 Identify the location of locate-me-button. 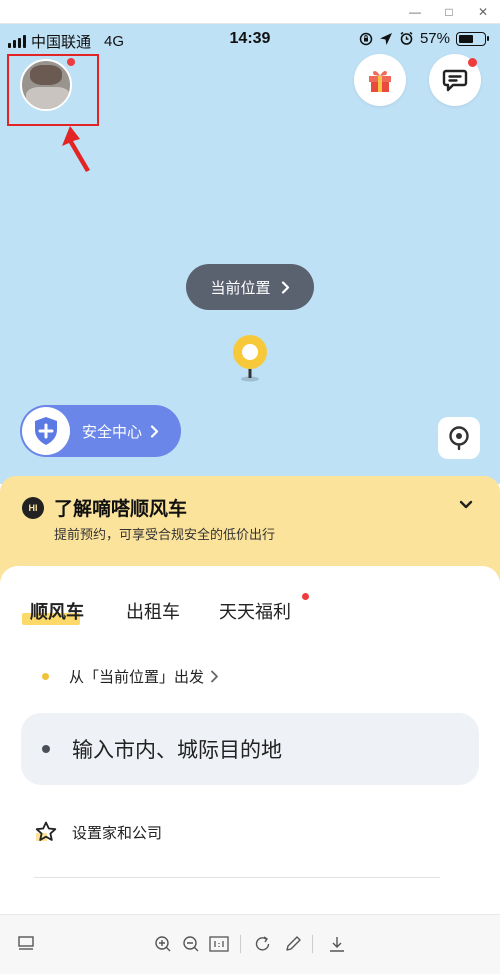
(459, 438).